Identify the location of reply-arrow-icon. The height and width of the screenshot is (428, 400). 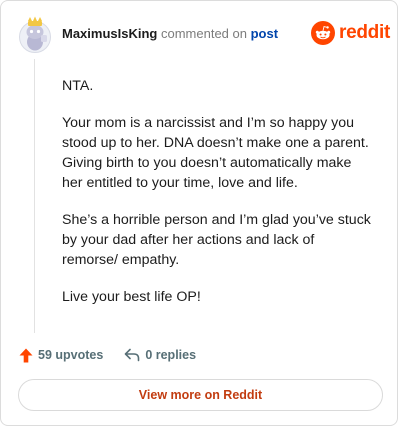
(132, 355).